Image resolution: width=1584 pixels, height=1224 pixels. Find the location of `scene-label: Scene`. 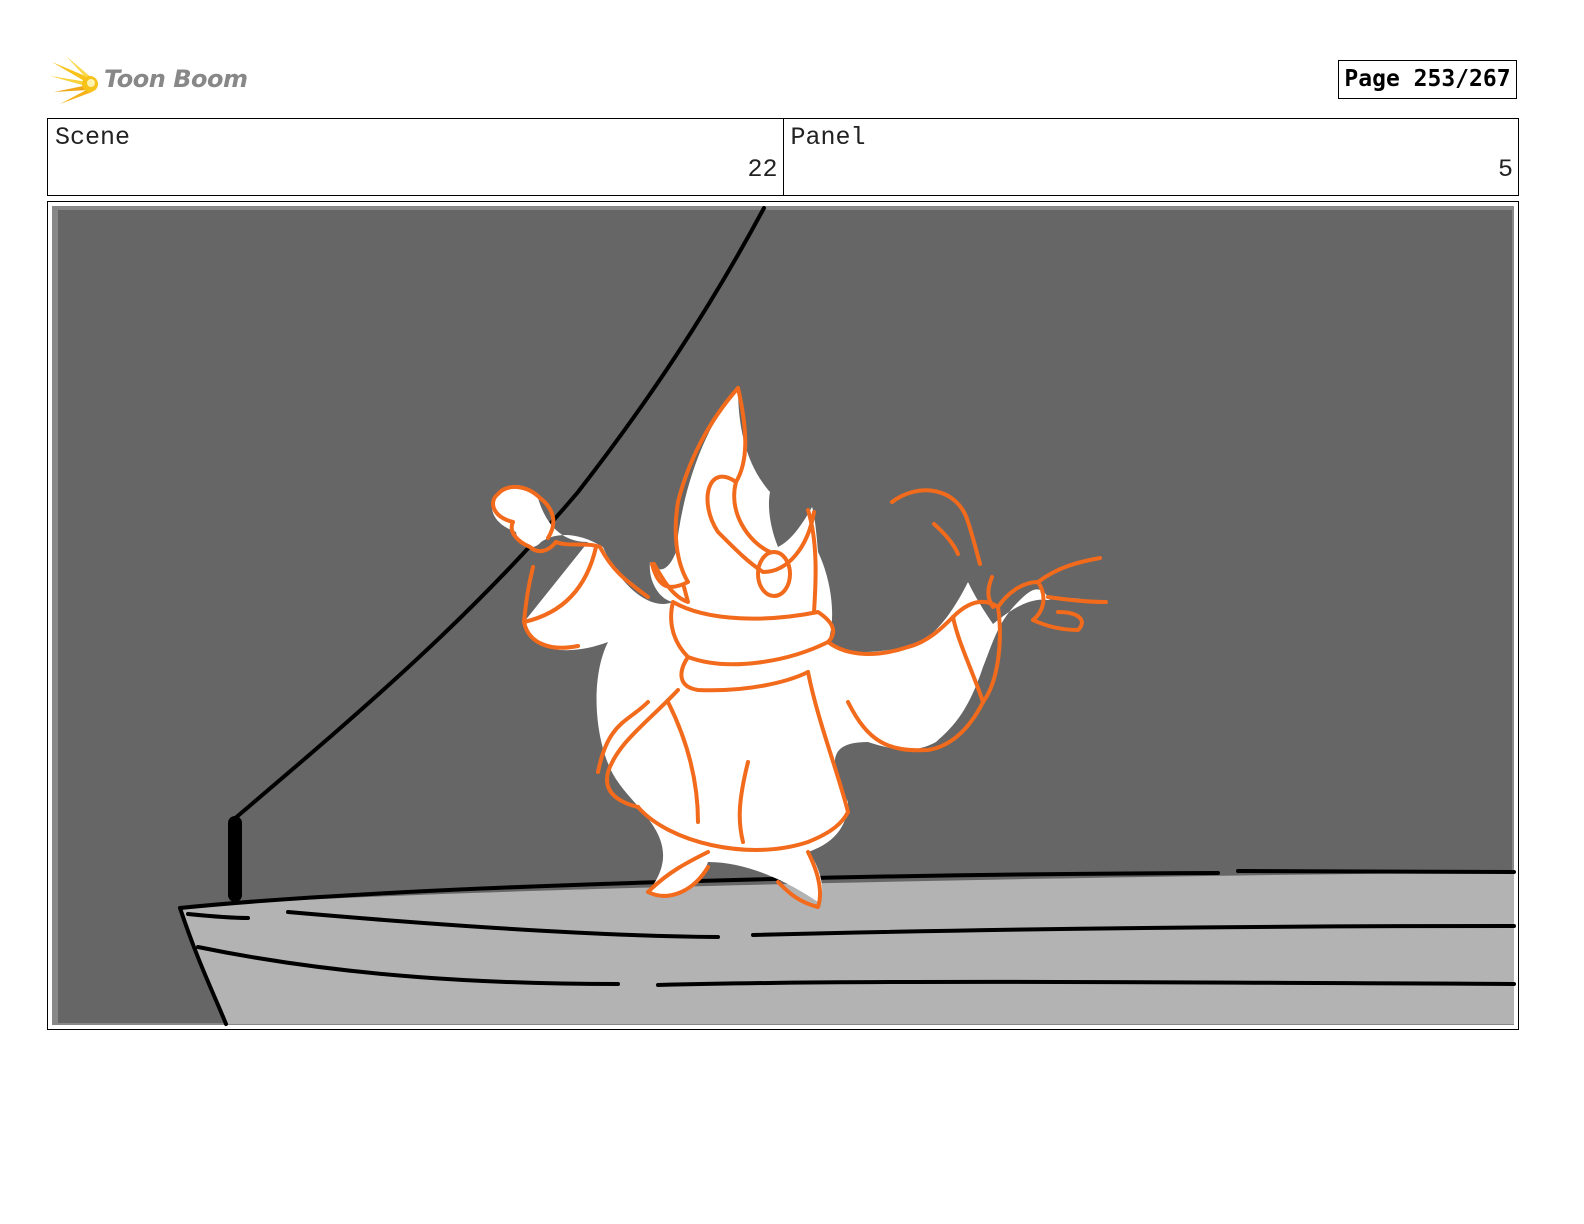

scene-label: Scene is located at coordinates (93, 137).